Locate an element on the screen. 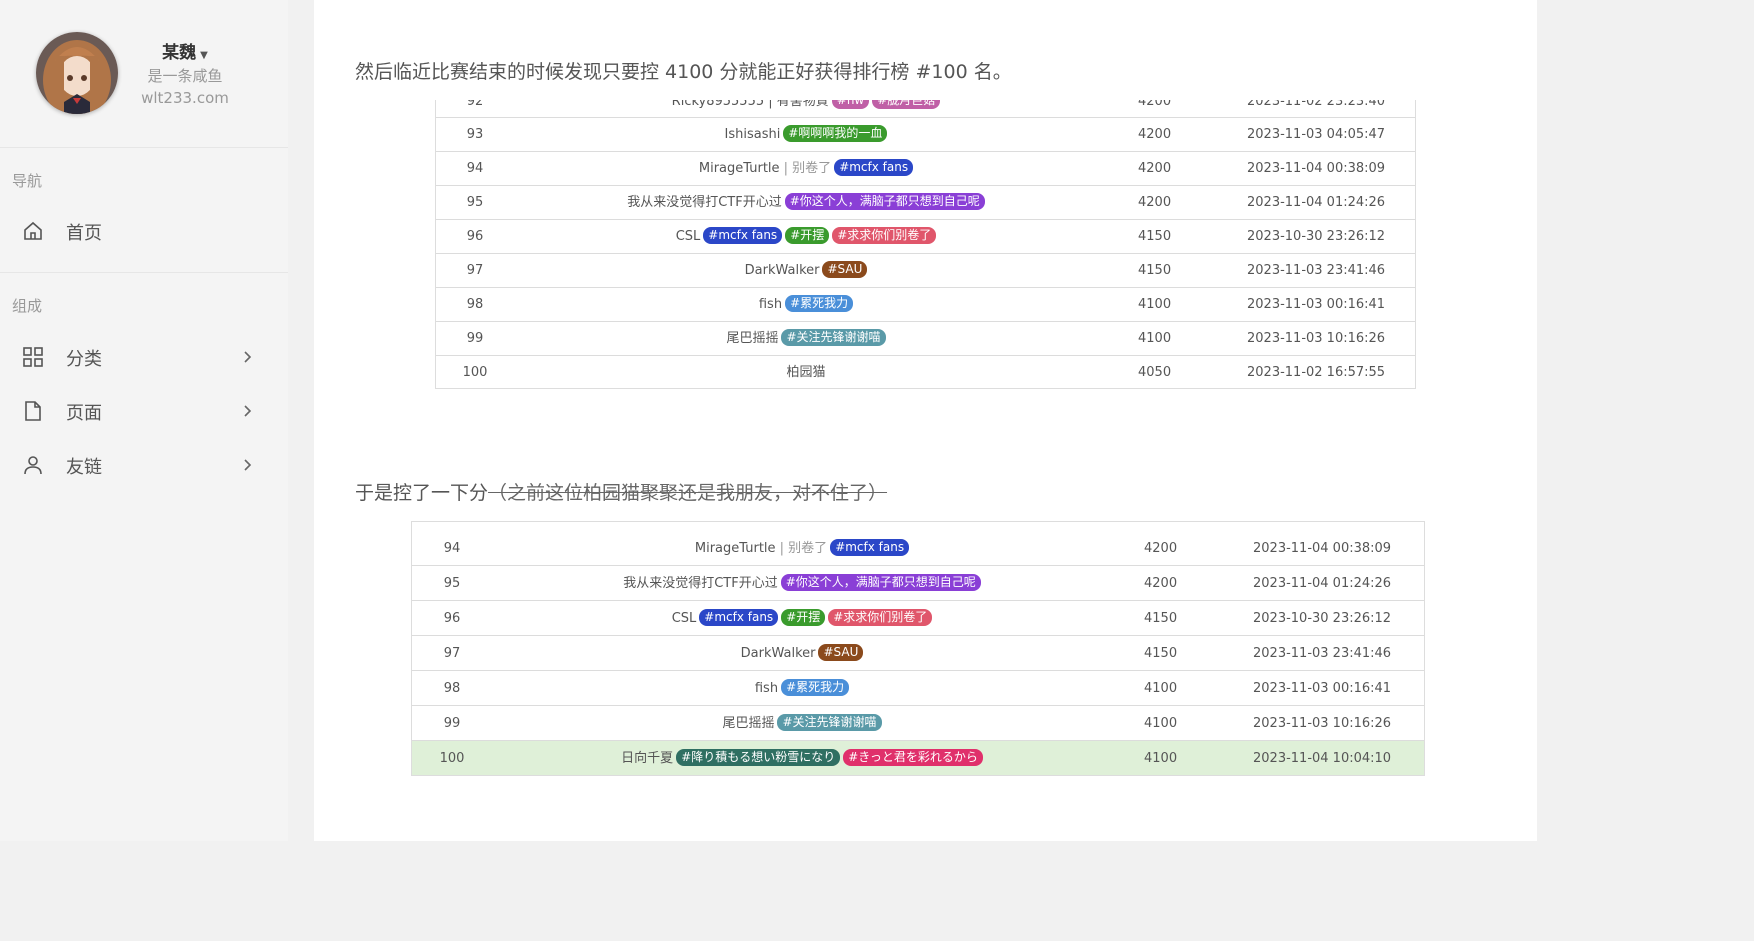 The width and height of the screenshot is (1754, 941). compose-section-label: 组成 is located at coordinates (27, 306).